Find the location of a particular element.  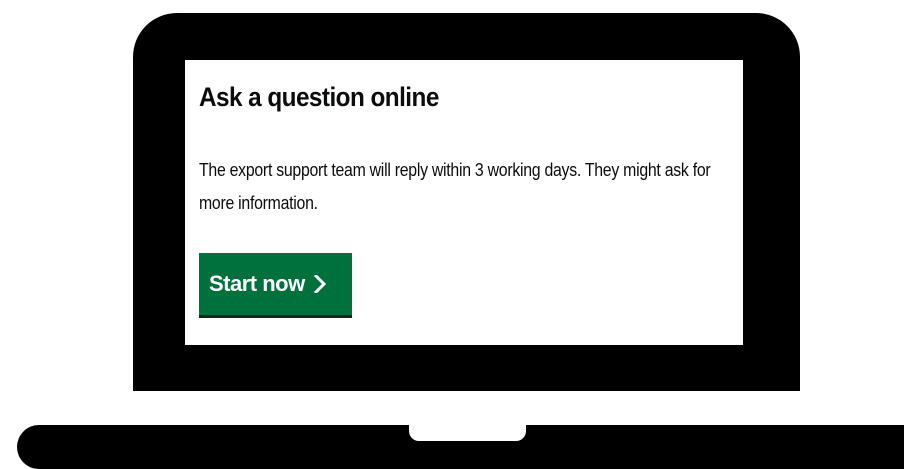

laptop-trackpad-notch is located at coordinates (467, 429).